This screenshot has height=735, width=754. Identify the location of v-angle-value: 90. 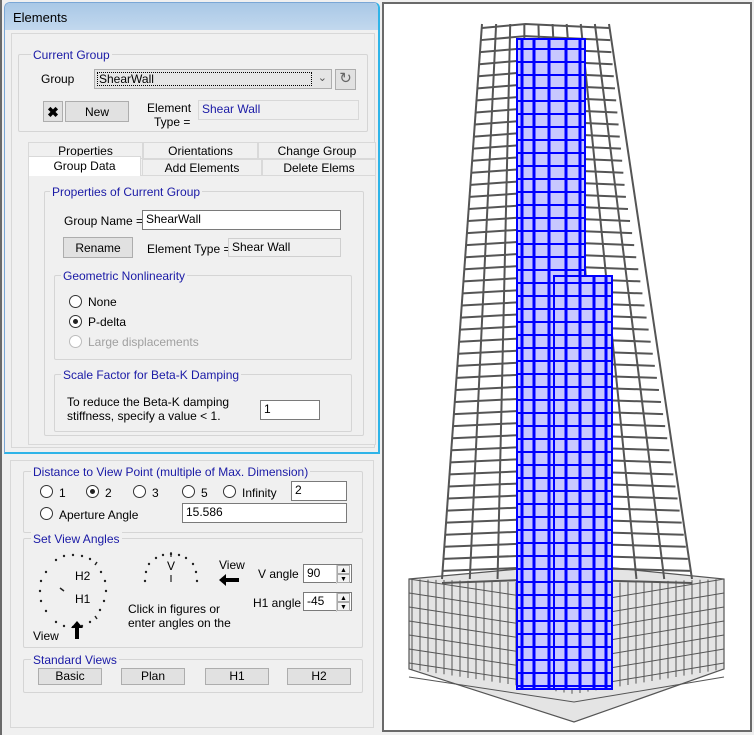
(314, 573).